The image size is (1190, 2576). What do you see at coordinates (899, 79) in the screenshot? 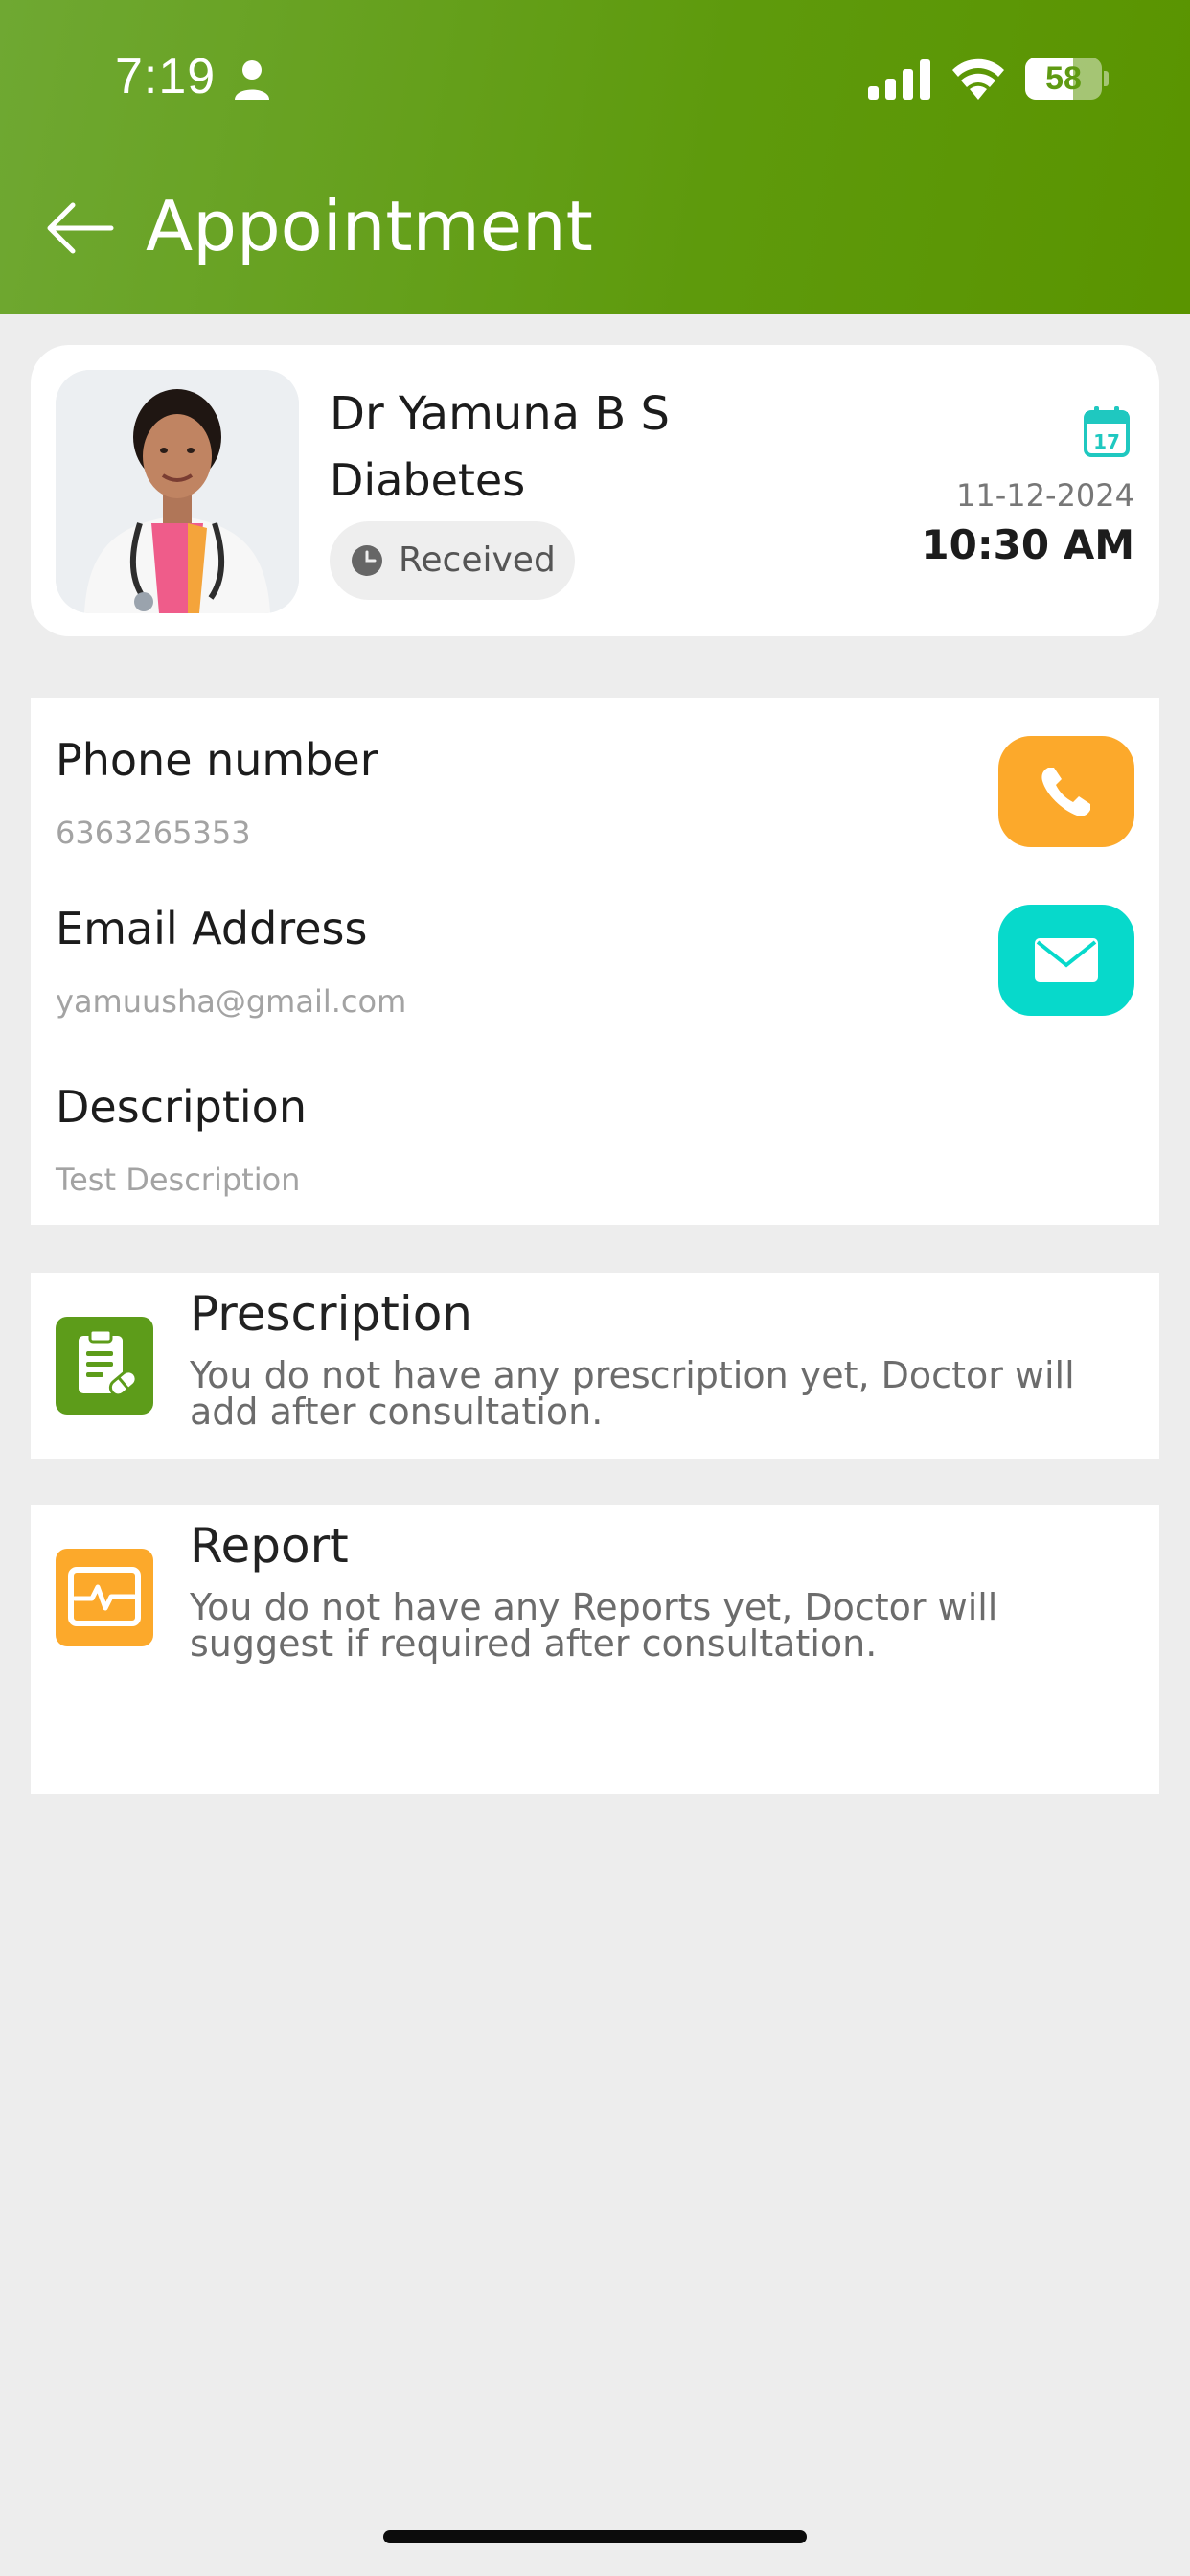
I see `cellular-signal-icon` at bounding box center [899, 79].